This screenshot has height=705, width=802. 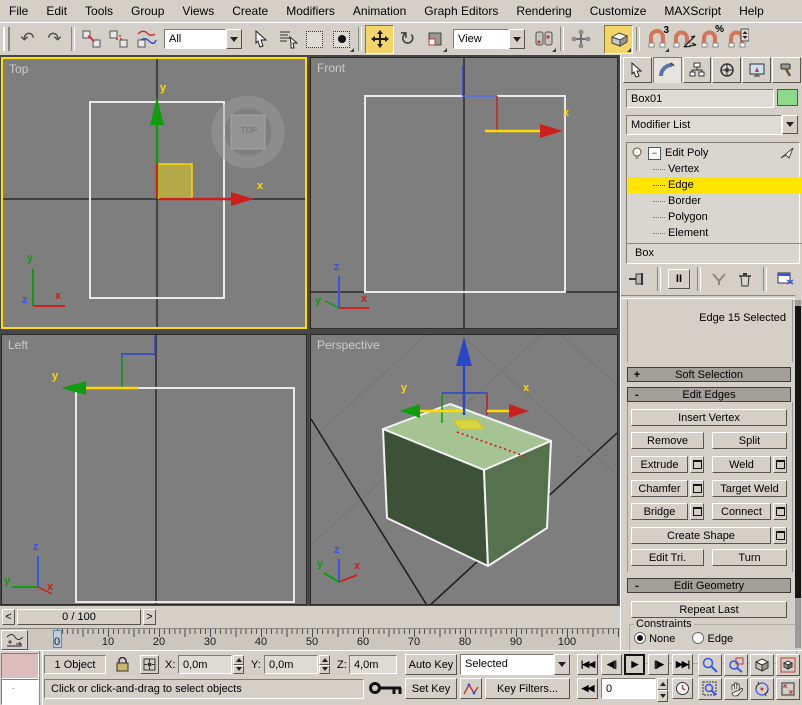 What do you see at coordinates (659, 488) in the screenshot?
I see `chamfer-button: Chamfer` at bounding box center [659, 488].